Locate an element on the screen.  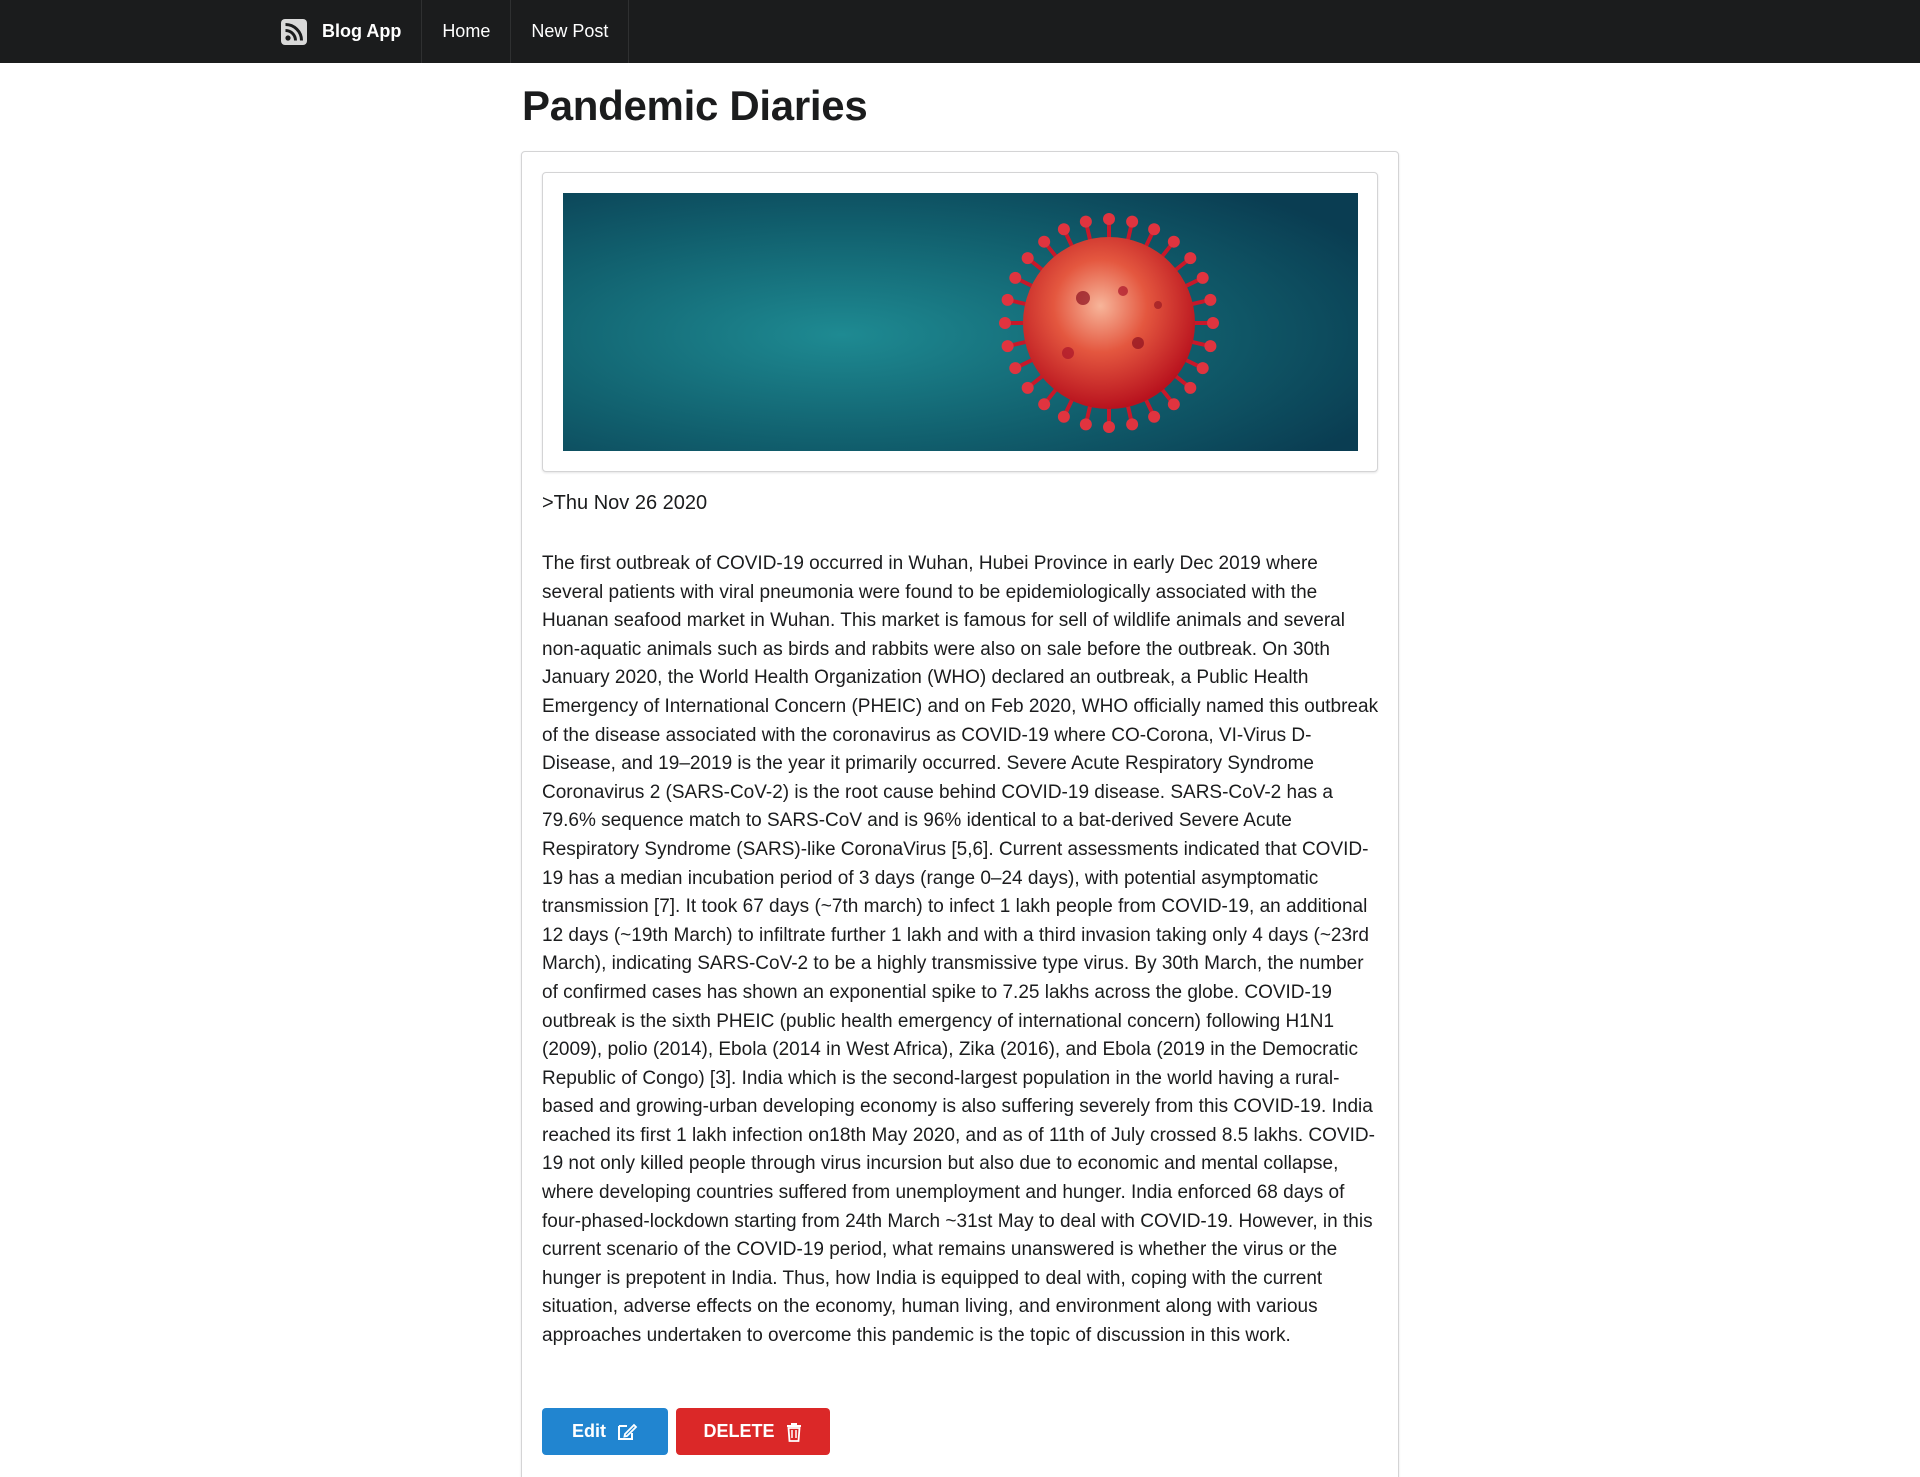
top-navbar: Blog App Home New Post is located at coordinates (960, 31).